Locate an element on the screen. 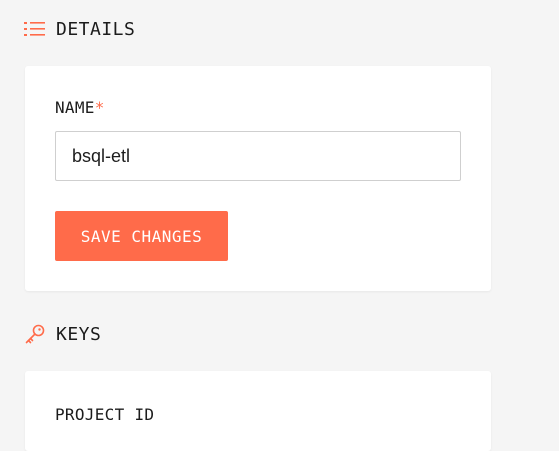  key-icon is located at coordinates (35, 334).